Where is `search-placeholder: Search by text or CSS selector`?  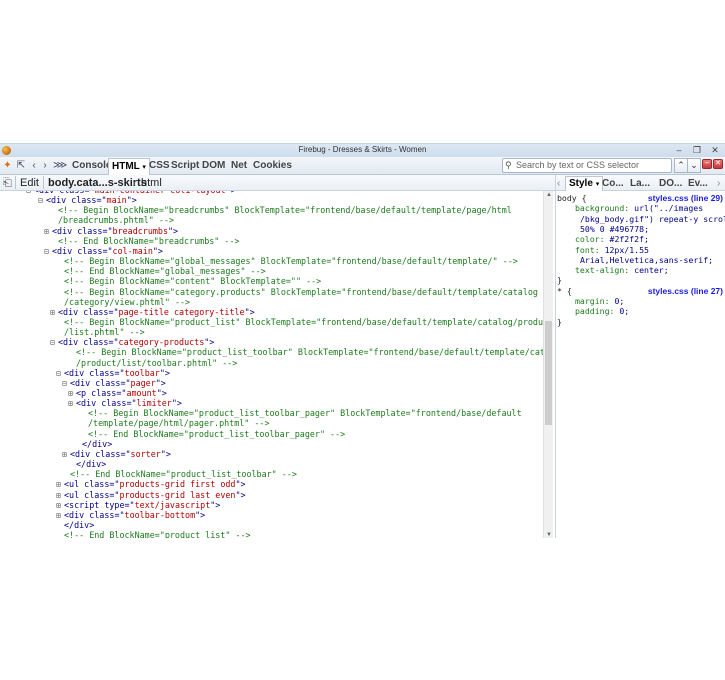 search-placeholder: Search by text or CSS selector is located at coordinates (578, 165).